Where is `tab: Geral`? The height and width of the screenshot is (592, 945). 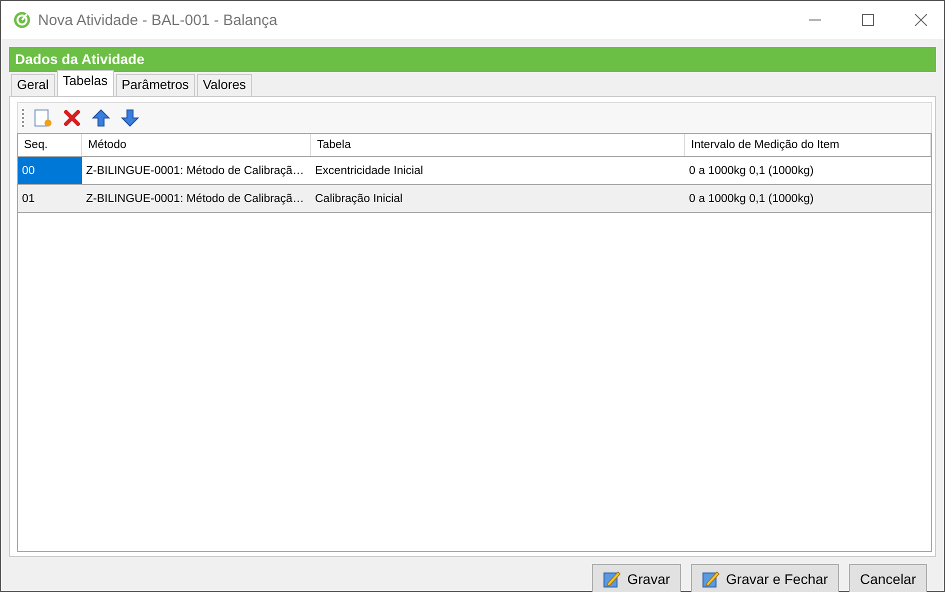
tab: Geral is located at coordinates (33, 85).